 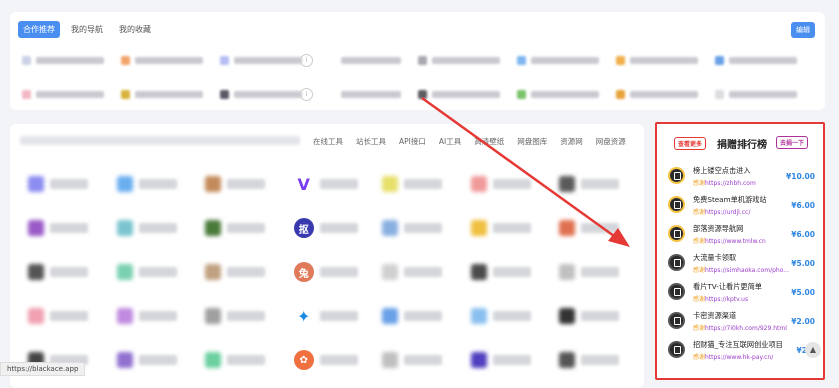 What do you see at coordinates (611, 141) in the screenshot?
I see `category-tab: 网盘资源` at bounding box center [611, 141].